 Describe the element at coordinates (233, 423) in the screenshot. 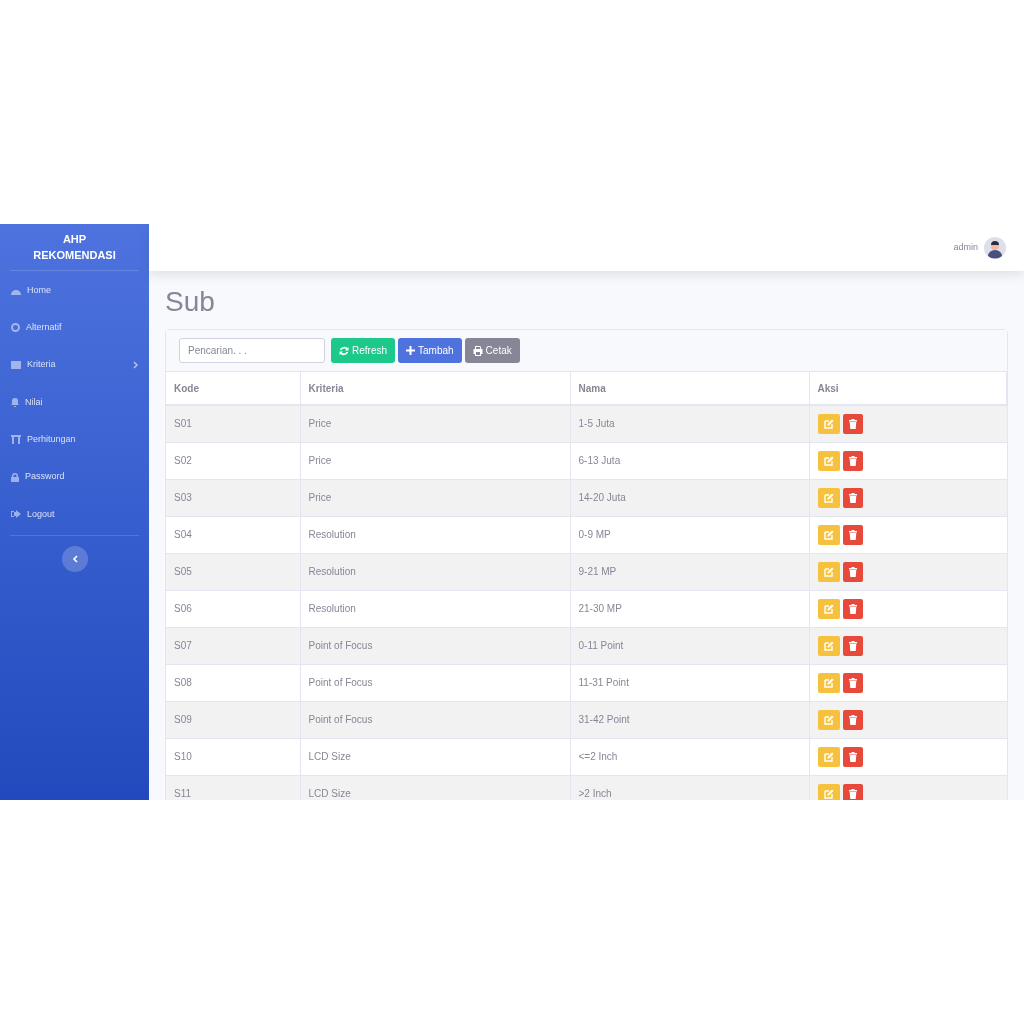

I see `table-cell: S01` at that location.